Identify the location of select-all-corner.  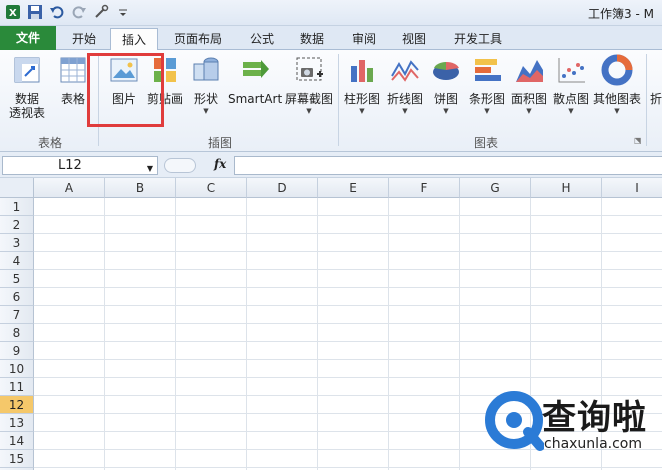
(17, 188).